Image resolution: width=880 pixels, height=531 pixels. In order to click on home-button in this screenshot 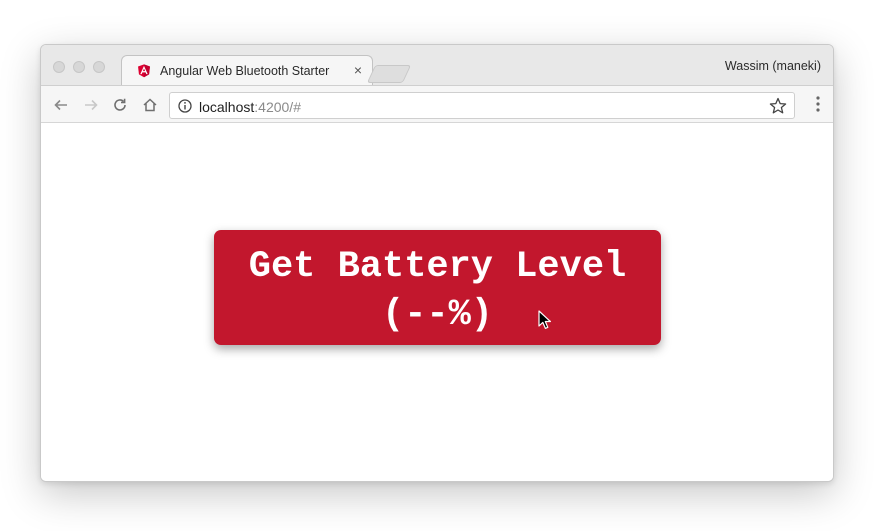, I will do `click(150, 105)`.